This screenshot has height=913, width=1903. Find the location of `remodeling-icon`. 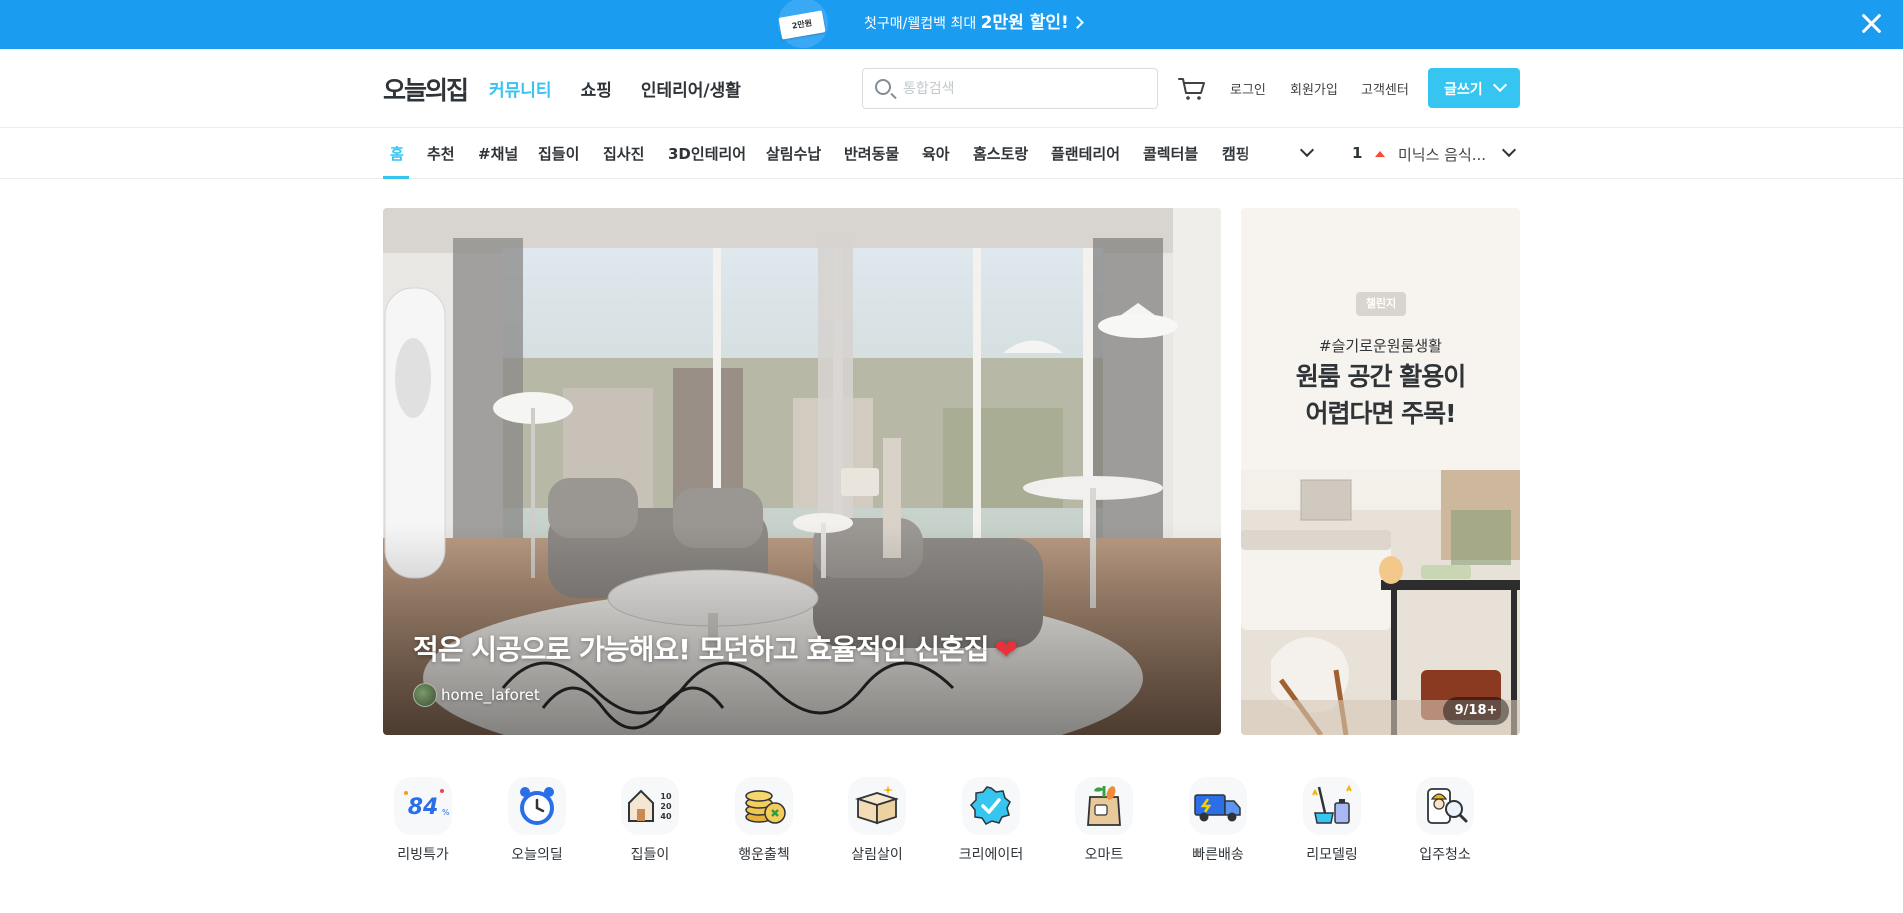

remodeling-icon is located at coordinates (1332, 806).